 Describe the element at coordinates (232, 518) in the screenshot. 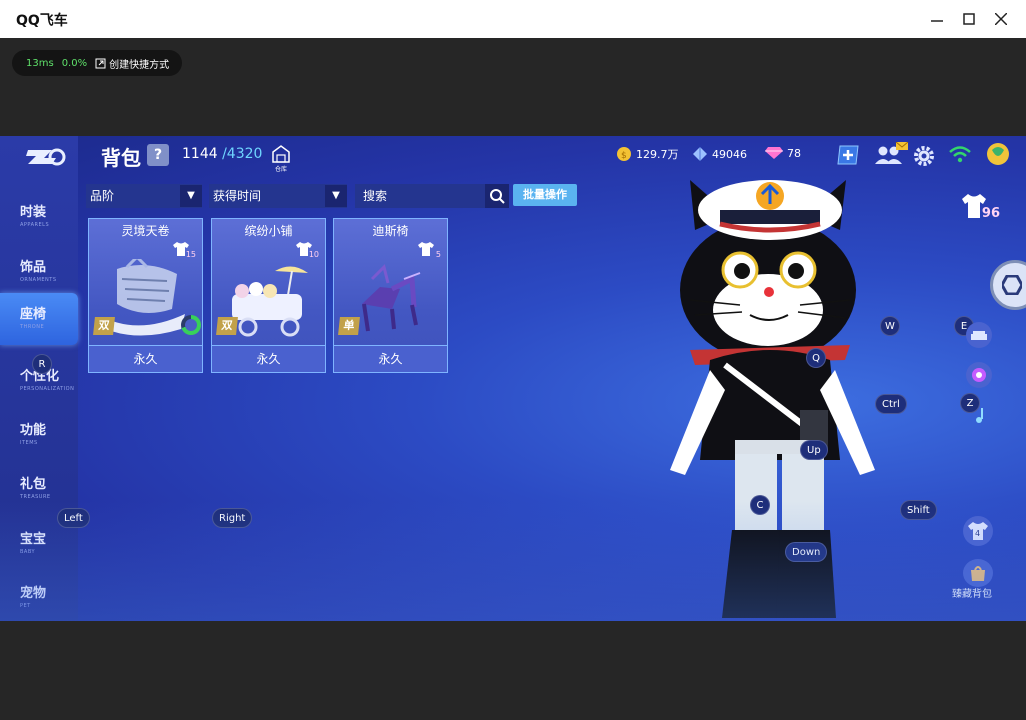

I see `key-hint-right: Right` at that location.